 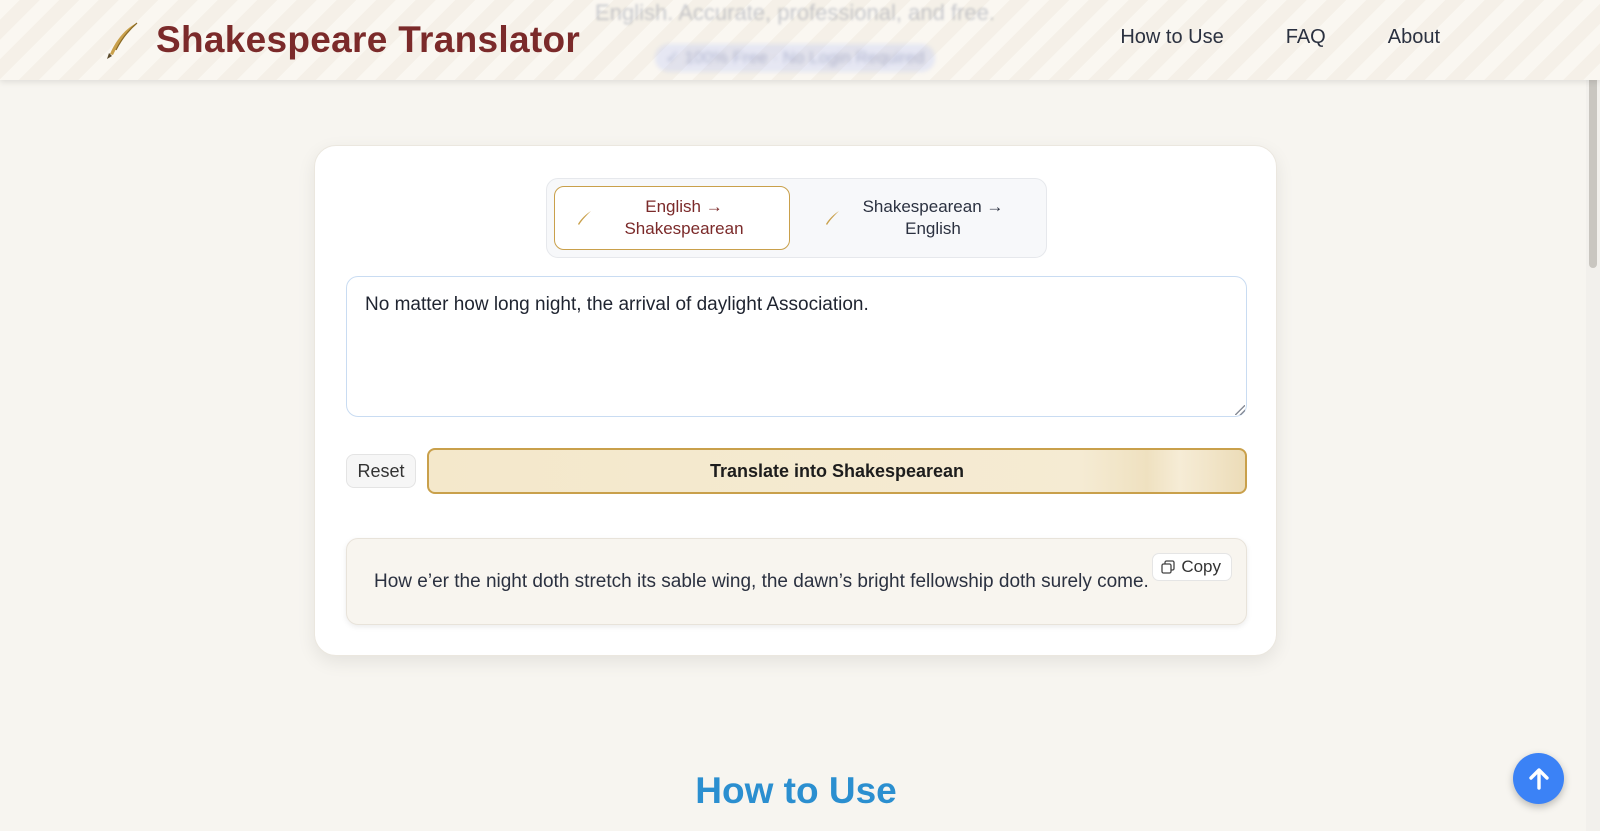 I want to click on nav-faq: FAQ, so click(x=1306, y=37).